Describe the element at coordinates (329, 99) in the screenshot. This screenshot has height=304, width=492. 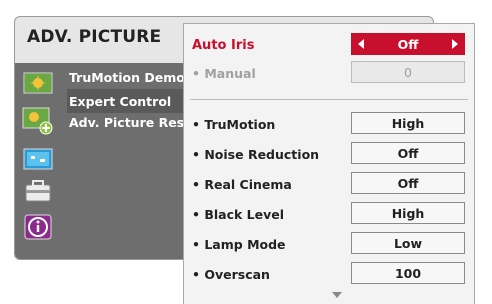
I see `divider` at that location.